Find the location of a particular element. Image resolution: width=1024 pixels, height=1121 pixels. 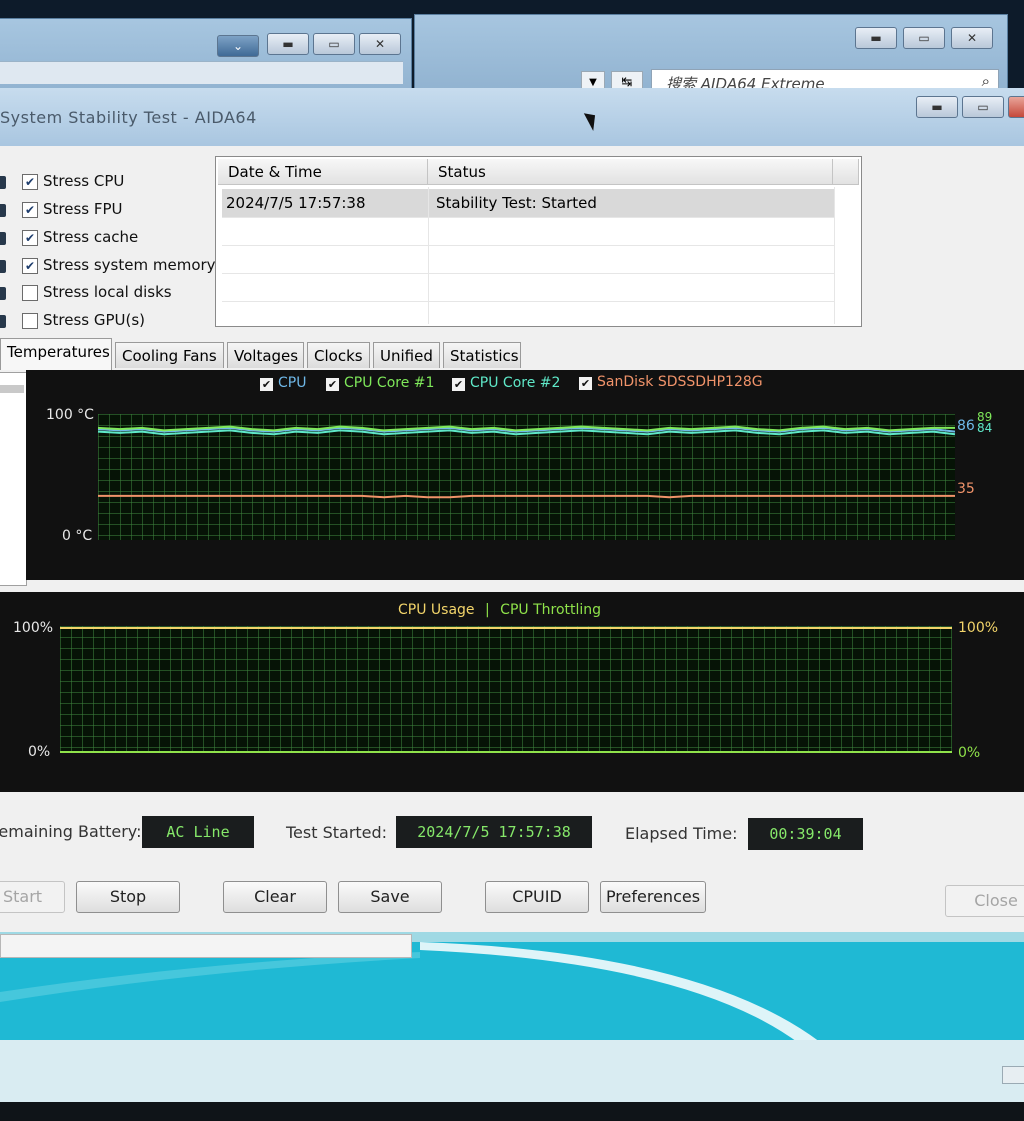

tab-temperatures: Temperatures is located at coordinates (56, 354).